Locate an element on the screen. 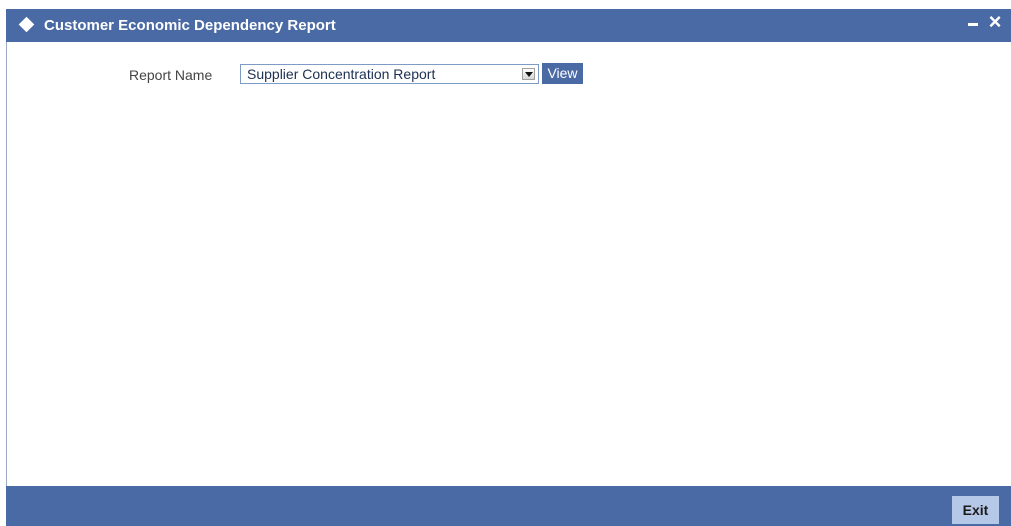 The height and width of the screenshot is (526, 1011). chevron-down-icon is located at coordinates (528, 74).